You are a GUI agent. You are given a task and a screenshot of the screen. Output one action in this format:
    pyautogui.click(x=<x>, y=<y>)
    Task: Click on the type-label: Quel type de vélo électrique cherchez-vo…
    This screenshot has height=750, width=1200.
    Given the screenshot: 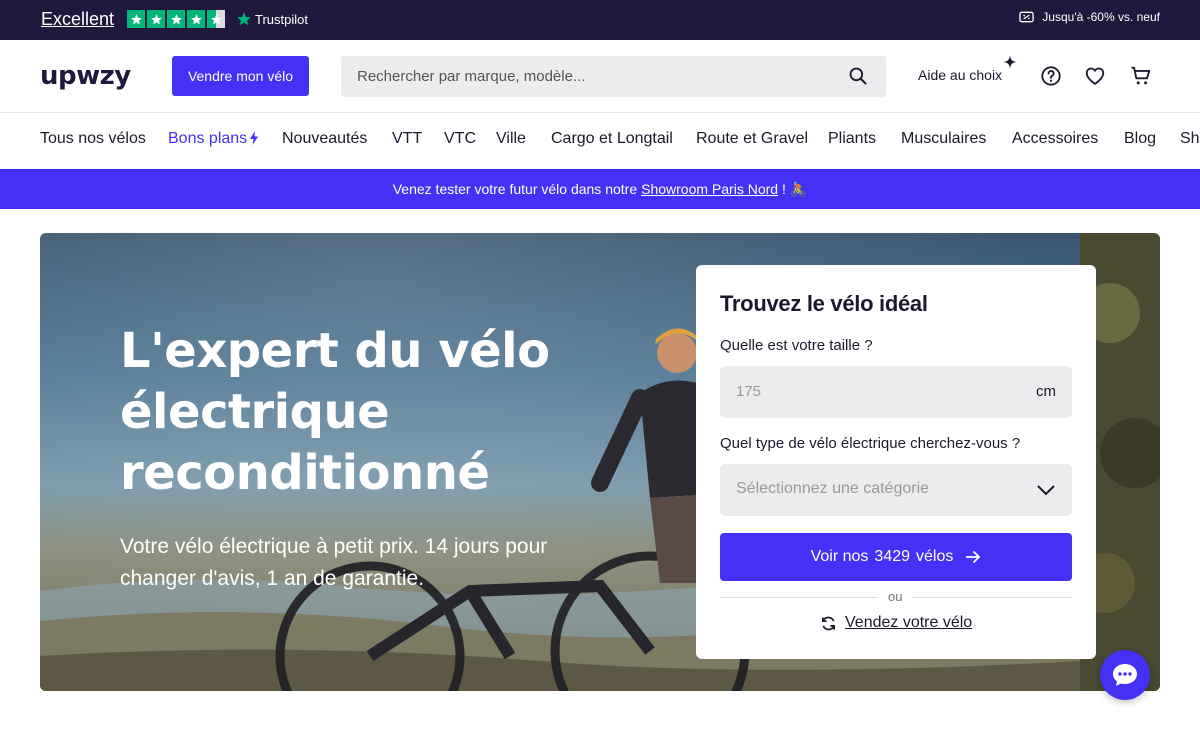 What is the action you would take?
    pyautogui.click(x=870, y=443)
    